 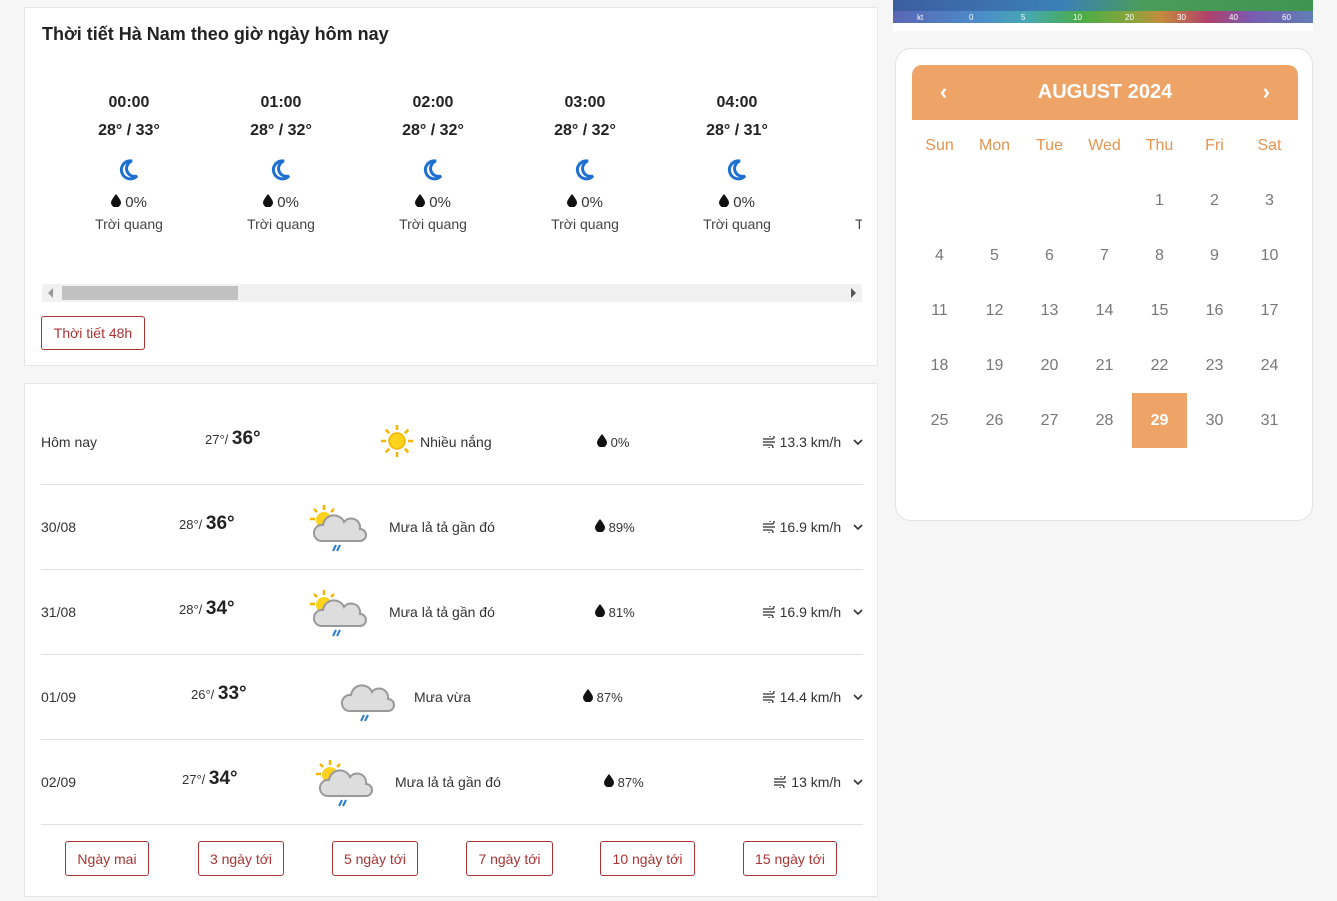 I want to click on day-rain: 81%, so click(x=615, y=612).